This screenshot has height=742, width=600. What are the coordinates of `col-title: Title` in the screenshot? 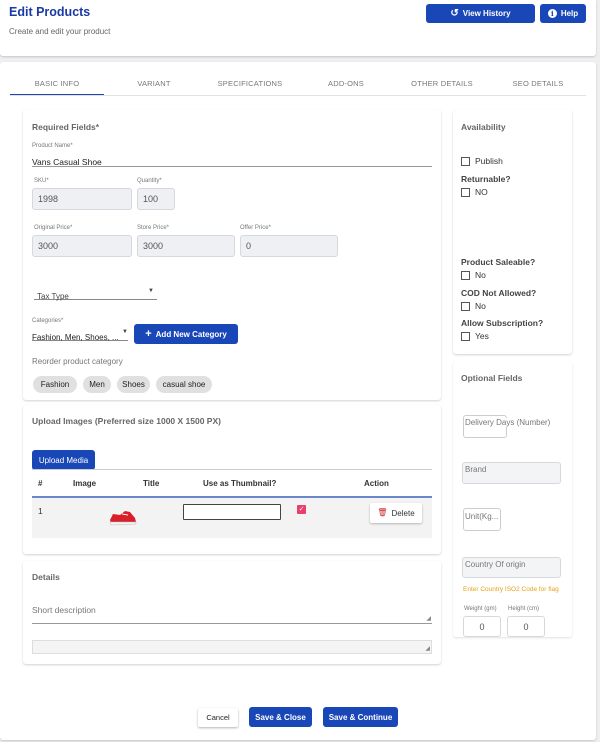 It's located at (151, 483).